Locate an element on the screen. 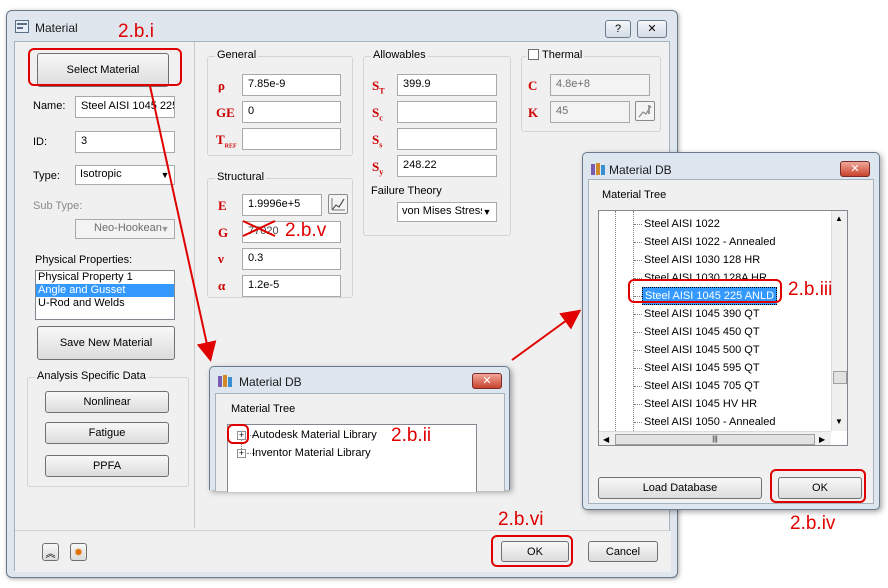 The image size is (888, 588). nu-field: 0.3 is located at coordinates (291, 259).